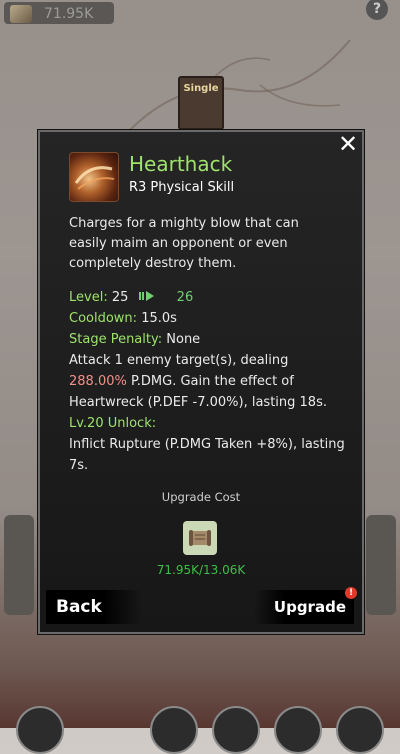  What do you see at coordinates (116, 339) in the screenshot?
I see `stage-penalty-label: Stage Penalty:` at bounding box center [116, 339].